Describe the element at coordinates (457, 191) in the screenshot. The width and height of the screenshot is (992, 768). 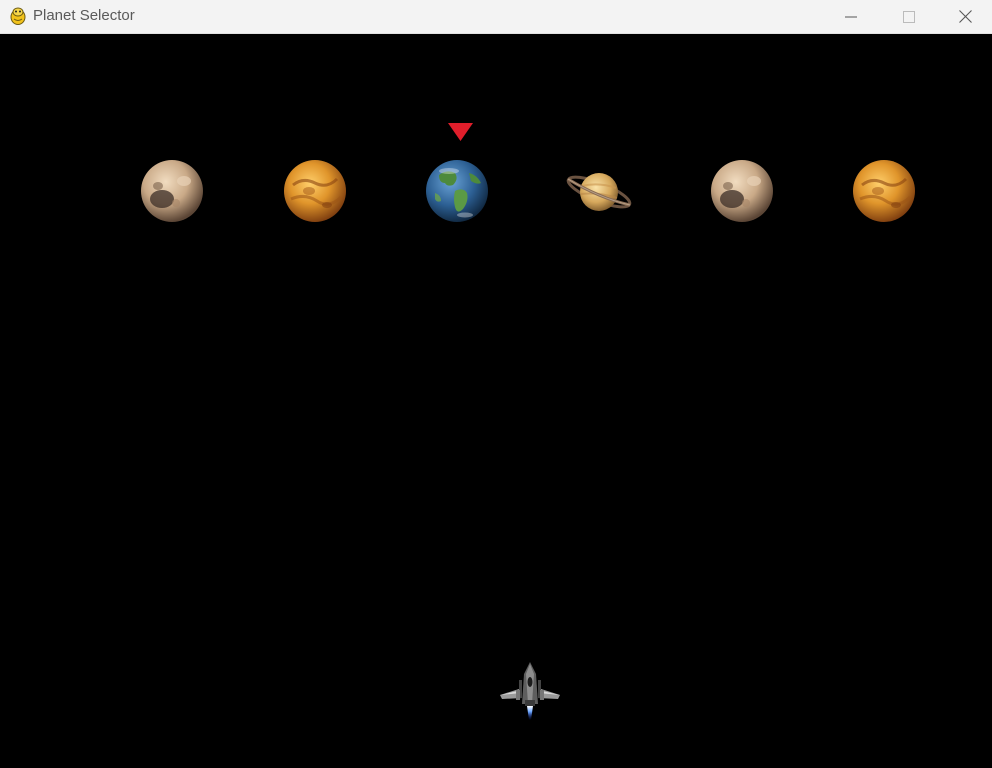
I see `earth-planet-icon` at that location.